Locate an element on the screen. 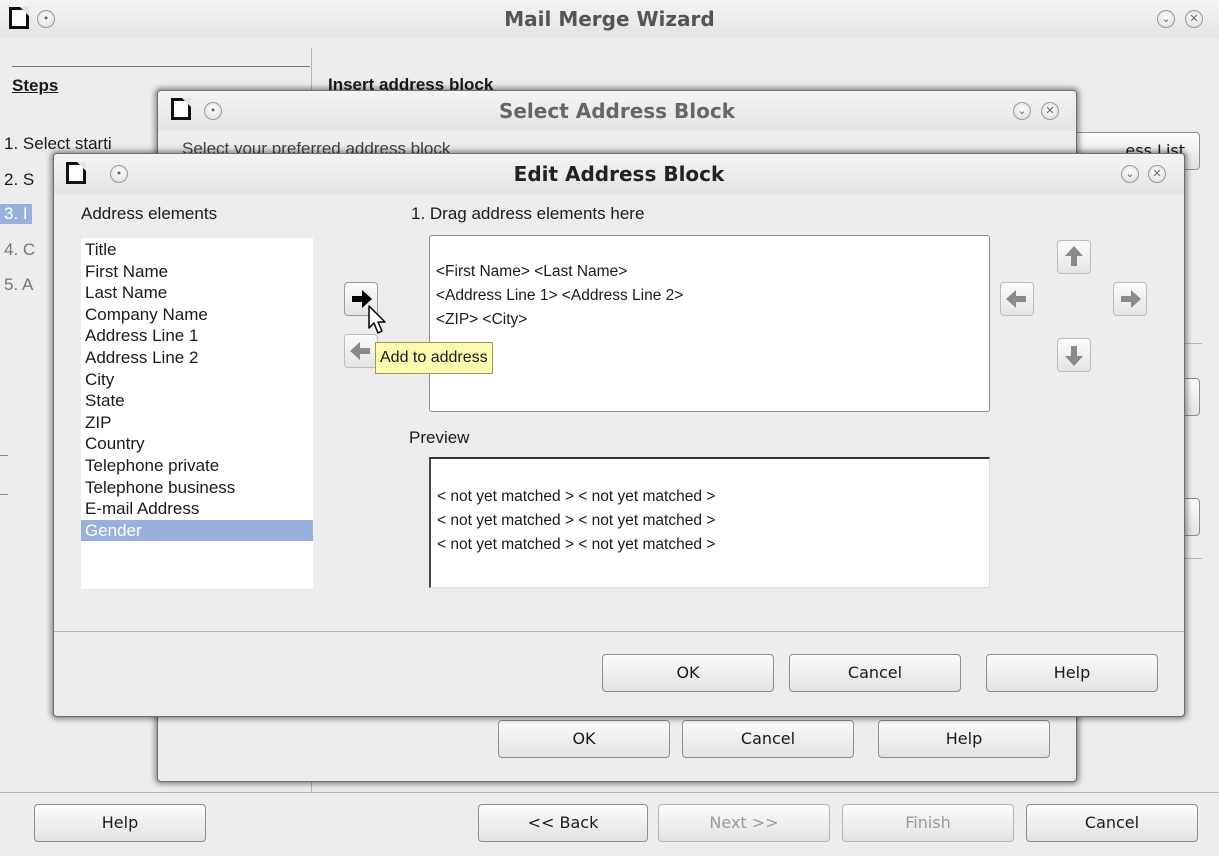  help-button: Help is located at coordinates (120, 823).